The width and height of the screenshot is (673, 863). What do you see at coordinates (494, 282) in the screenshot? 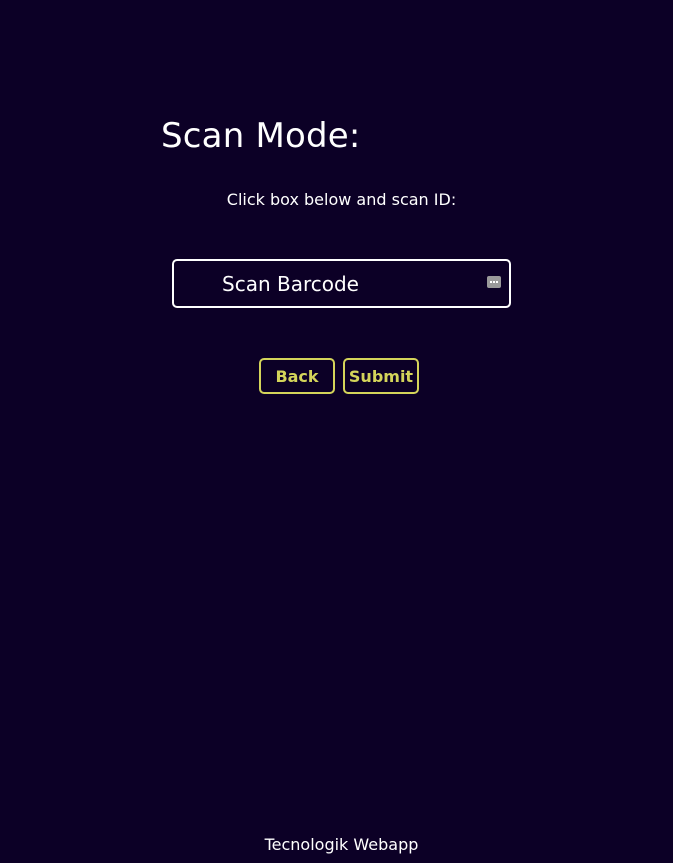
I see `more-dots-icon` at bounding box center [494, 282].